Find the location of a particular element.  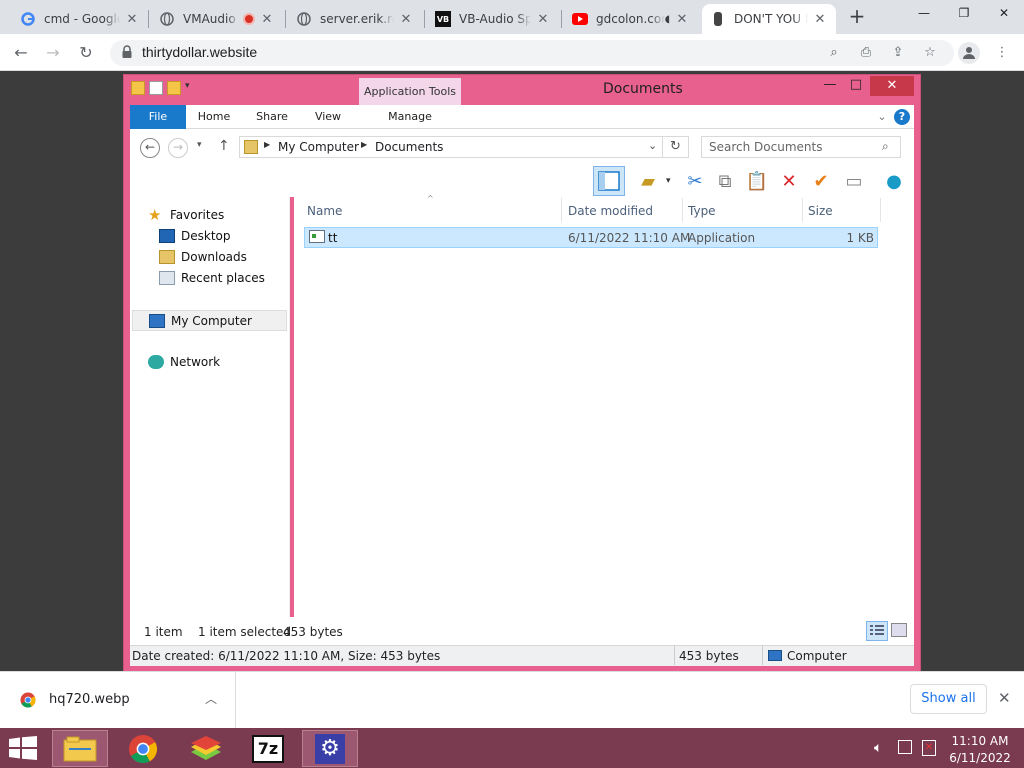

back-arrow-icon: ← is located at coordinates (150, 148).